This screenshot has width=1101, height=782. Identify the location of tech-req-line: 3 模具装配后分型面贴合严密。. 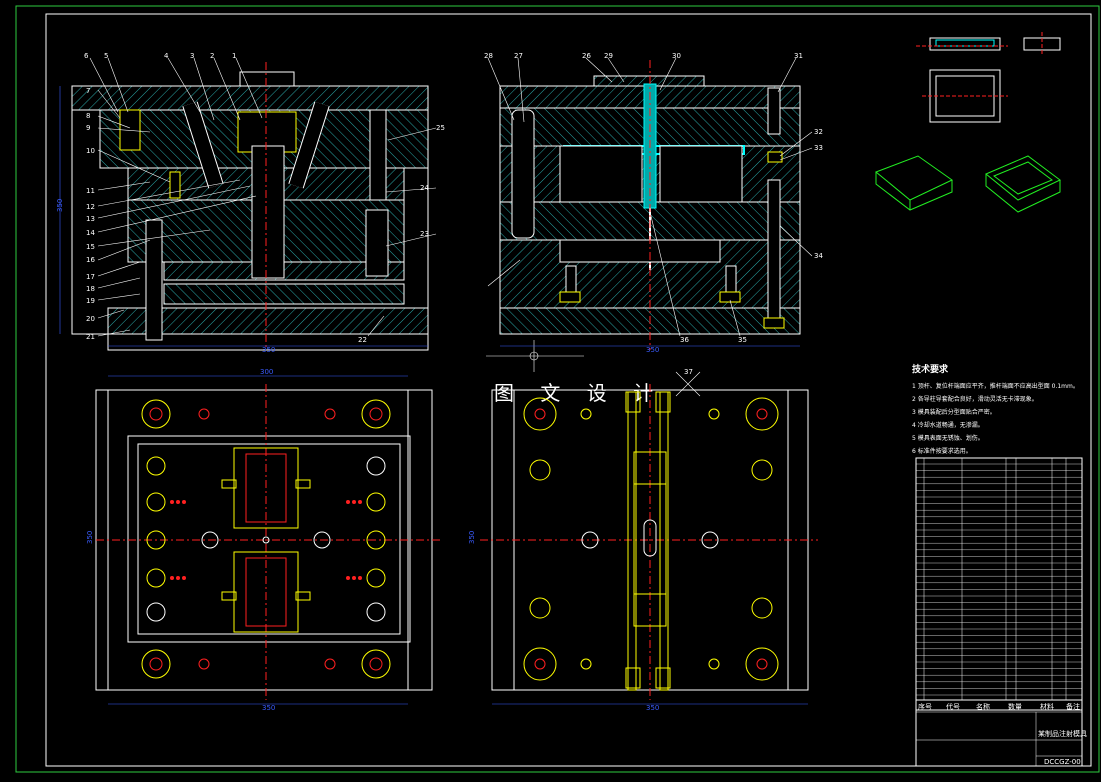
(954, 412).